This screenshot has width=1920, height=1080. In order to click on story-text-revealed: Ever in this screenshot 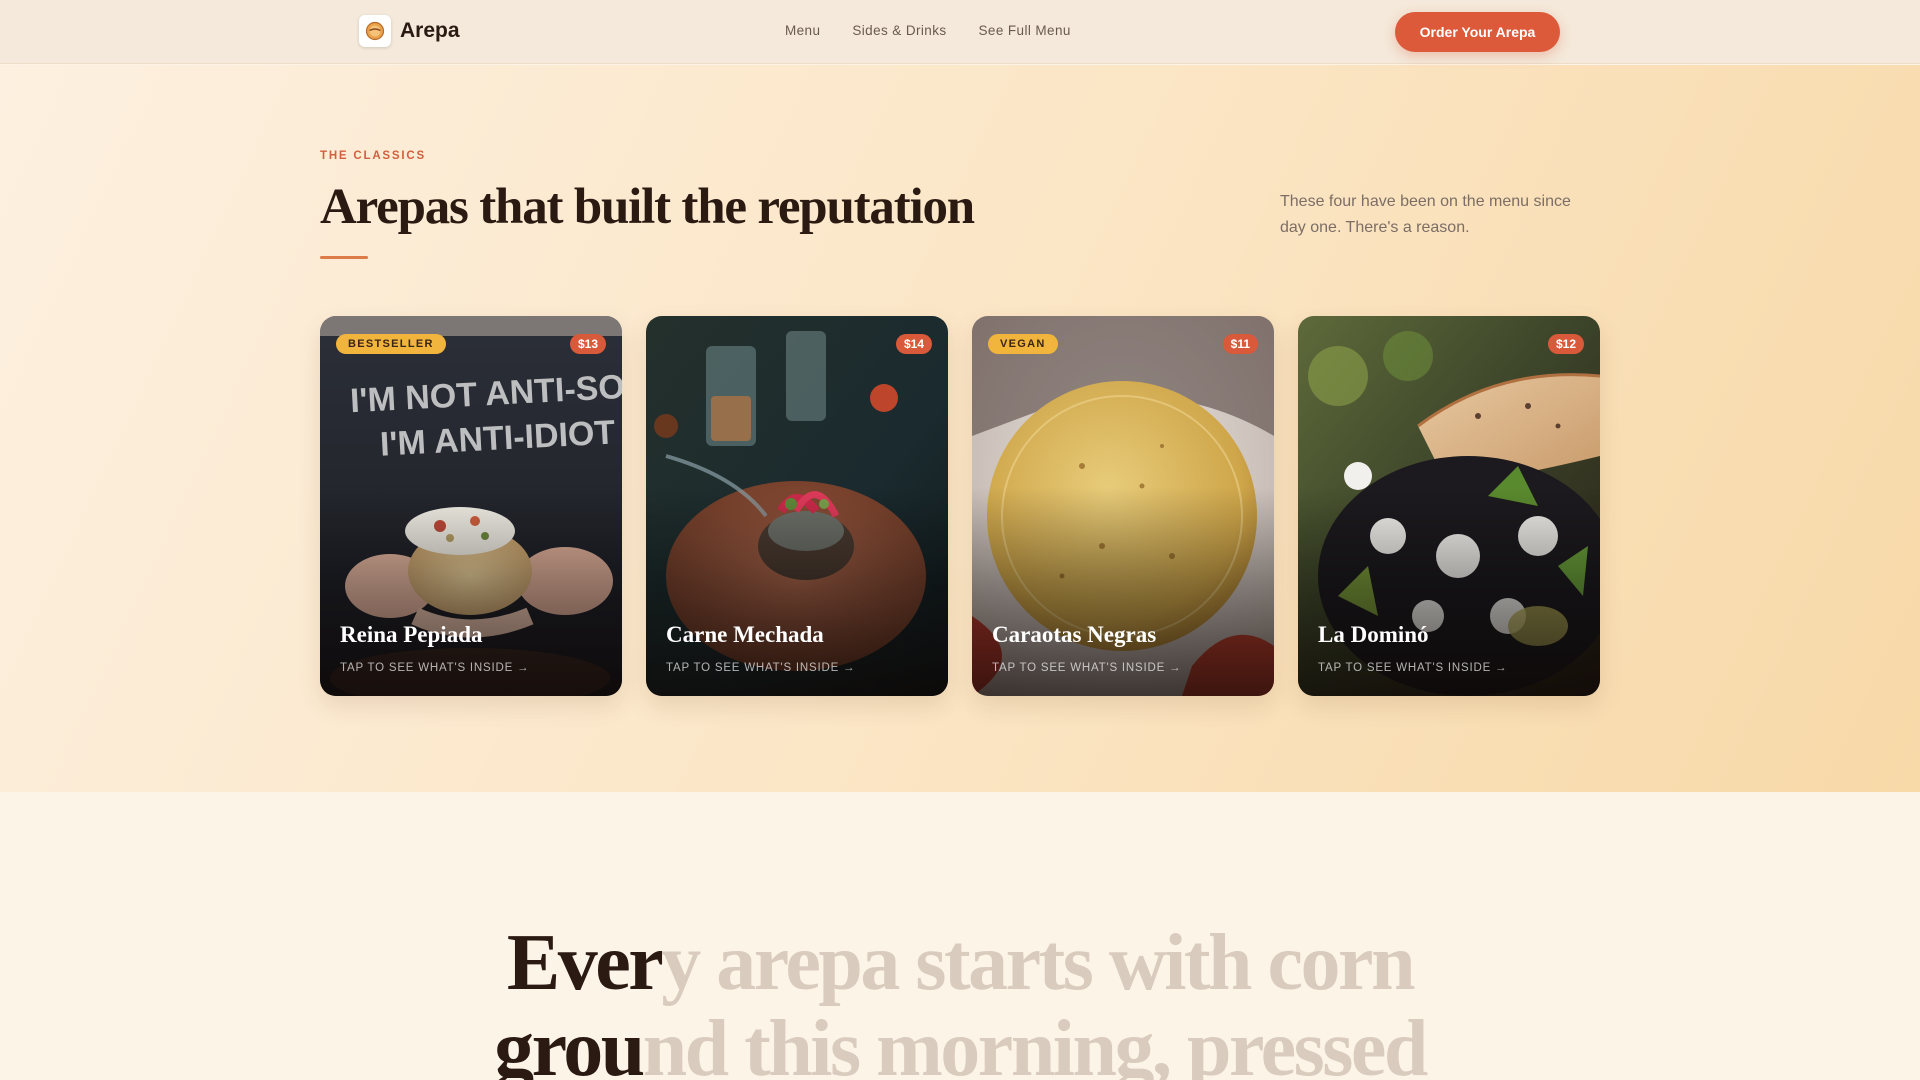, I will do `click(585, 963)`.